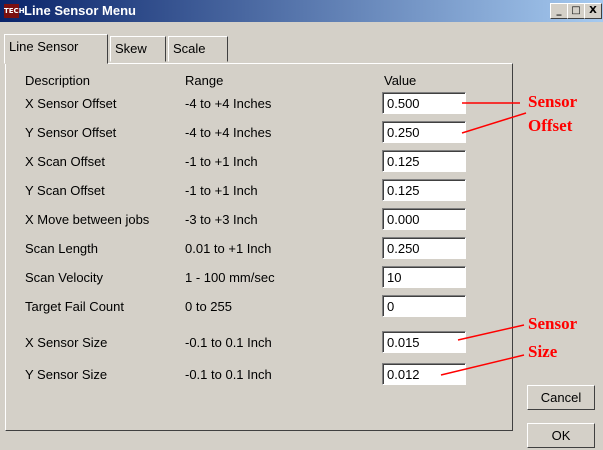  I want to click on header-value: Value, so click(400, 80).